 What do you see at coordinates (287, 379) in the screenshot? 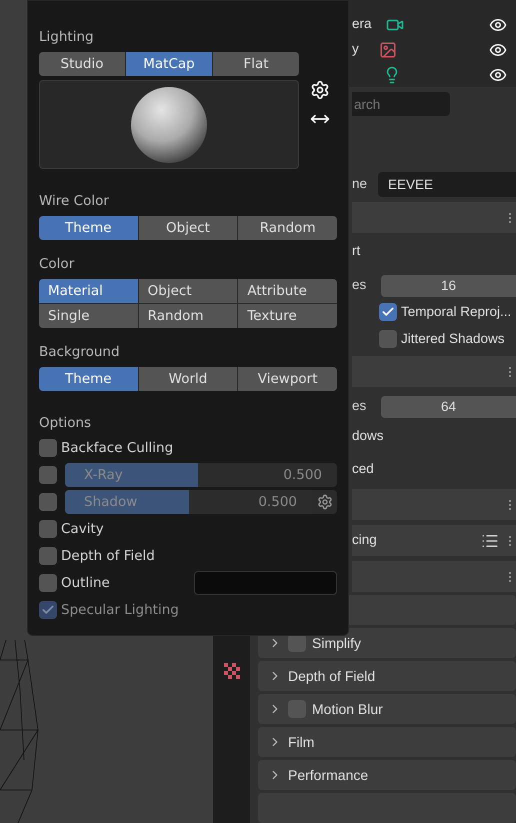
I see `segment-tab: Viewport` at bounding box center [287, 379].